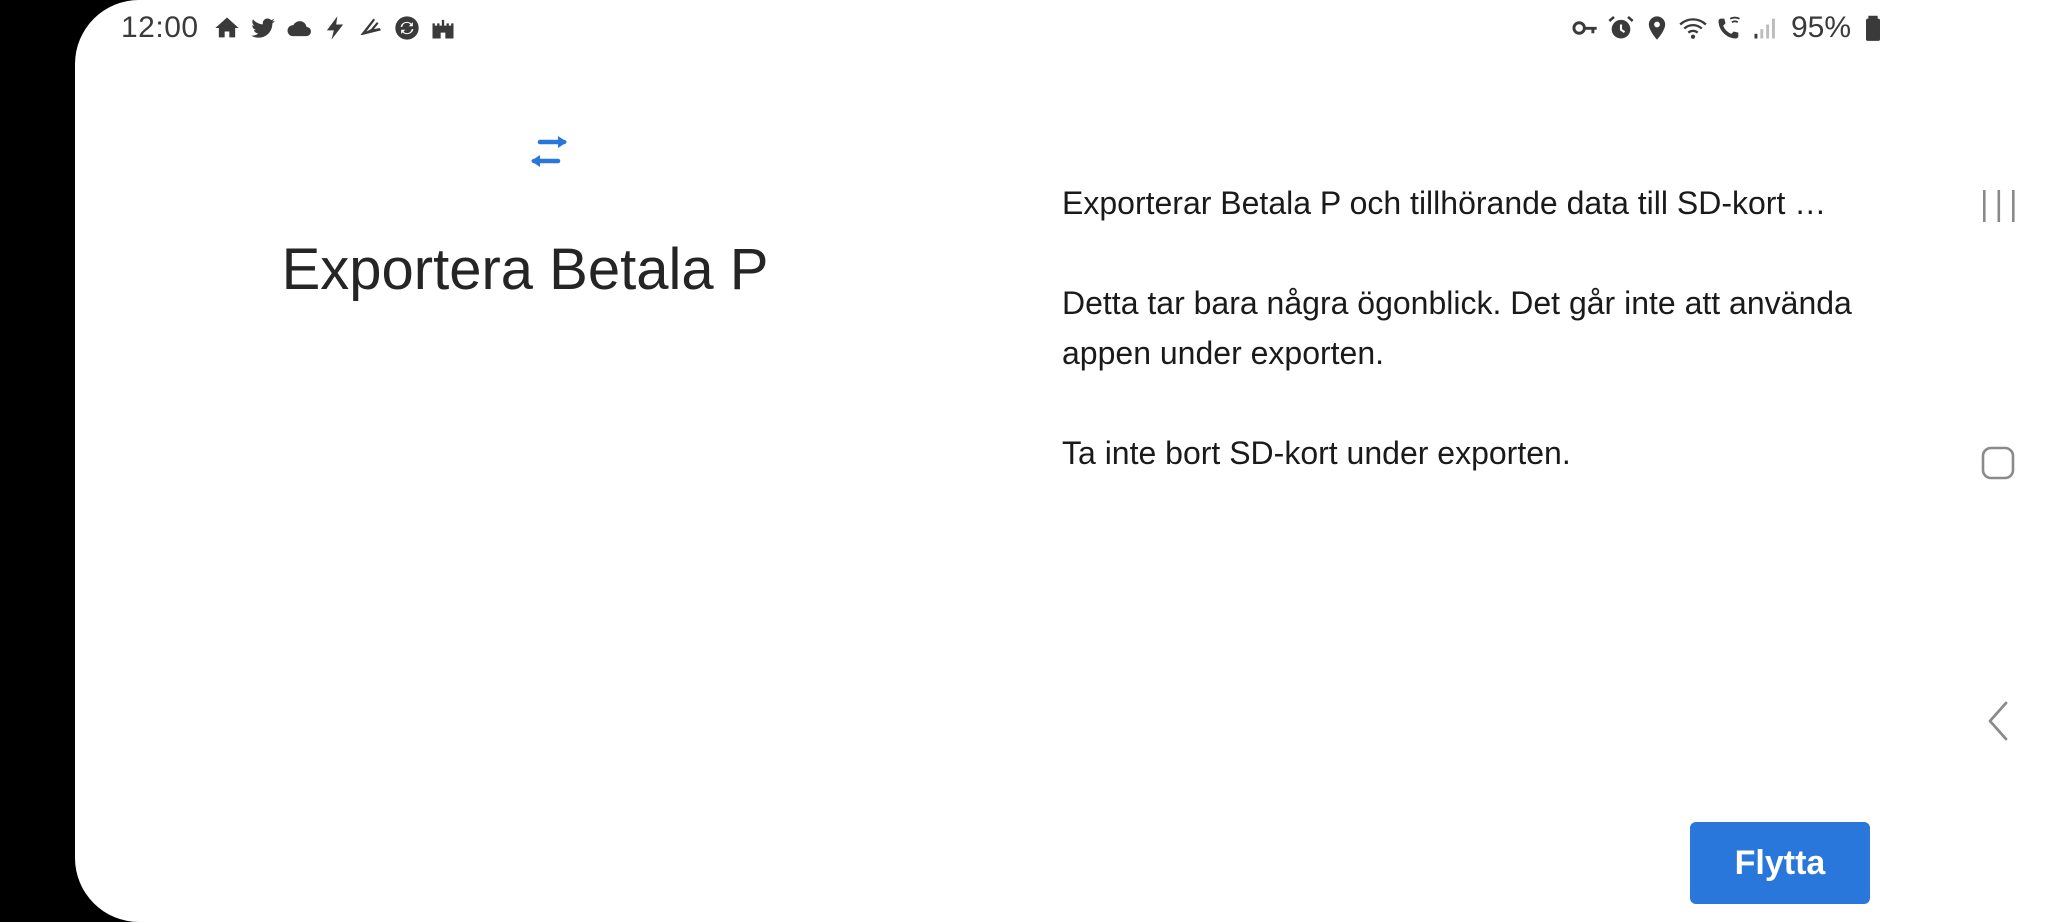 This screenshot has height=922, width=2048. What do you see at coordinates (443, 28) in the screenshot?
I see `castle-icon` at bounding box center [443, 28].